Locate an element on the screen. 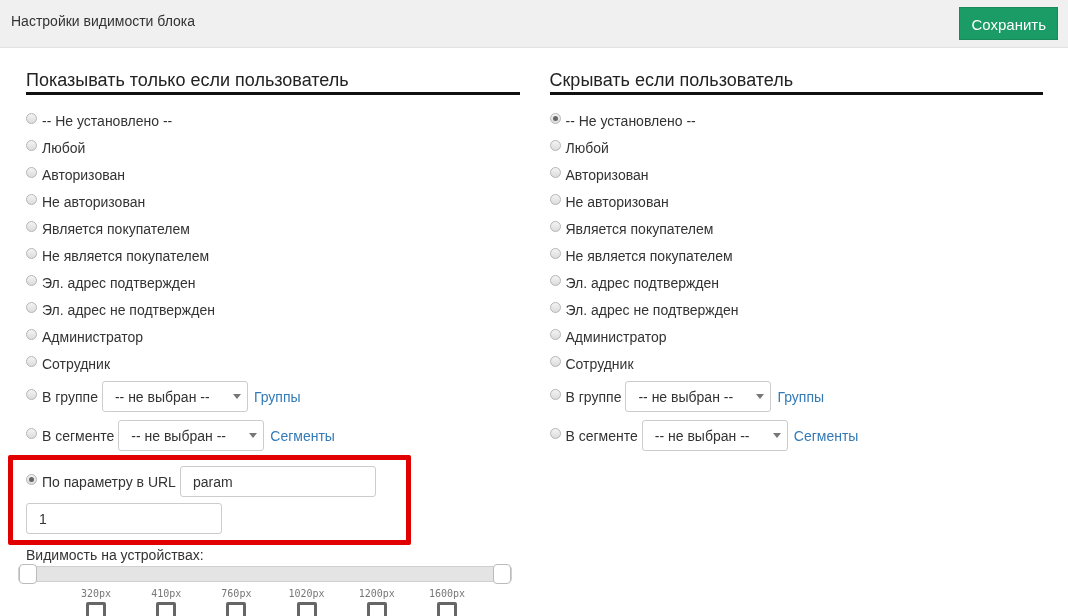 The width and height of the screenshot is (1068, 616). tick-label: 1200px is located at coordinates (376, 593).